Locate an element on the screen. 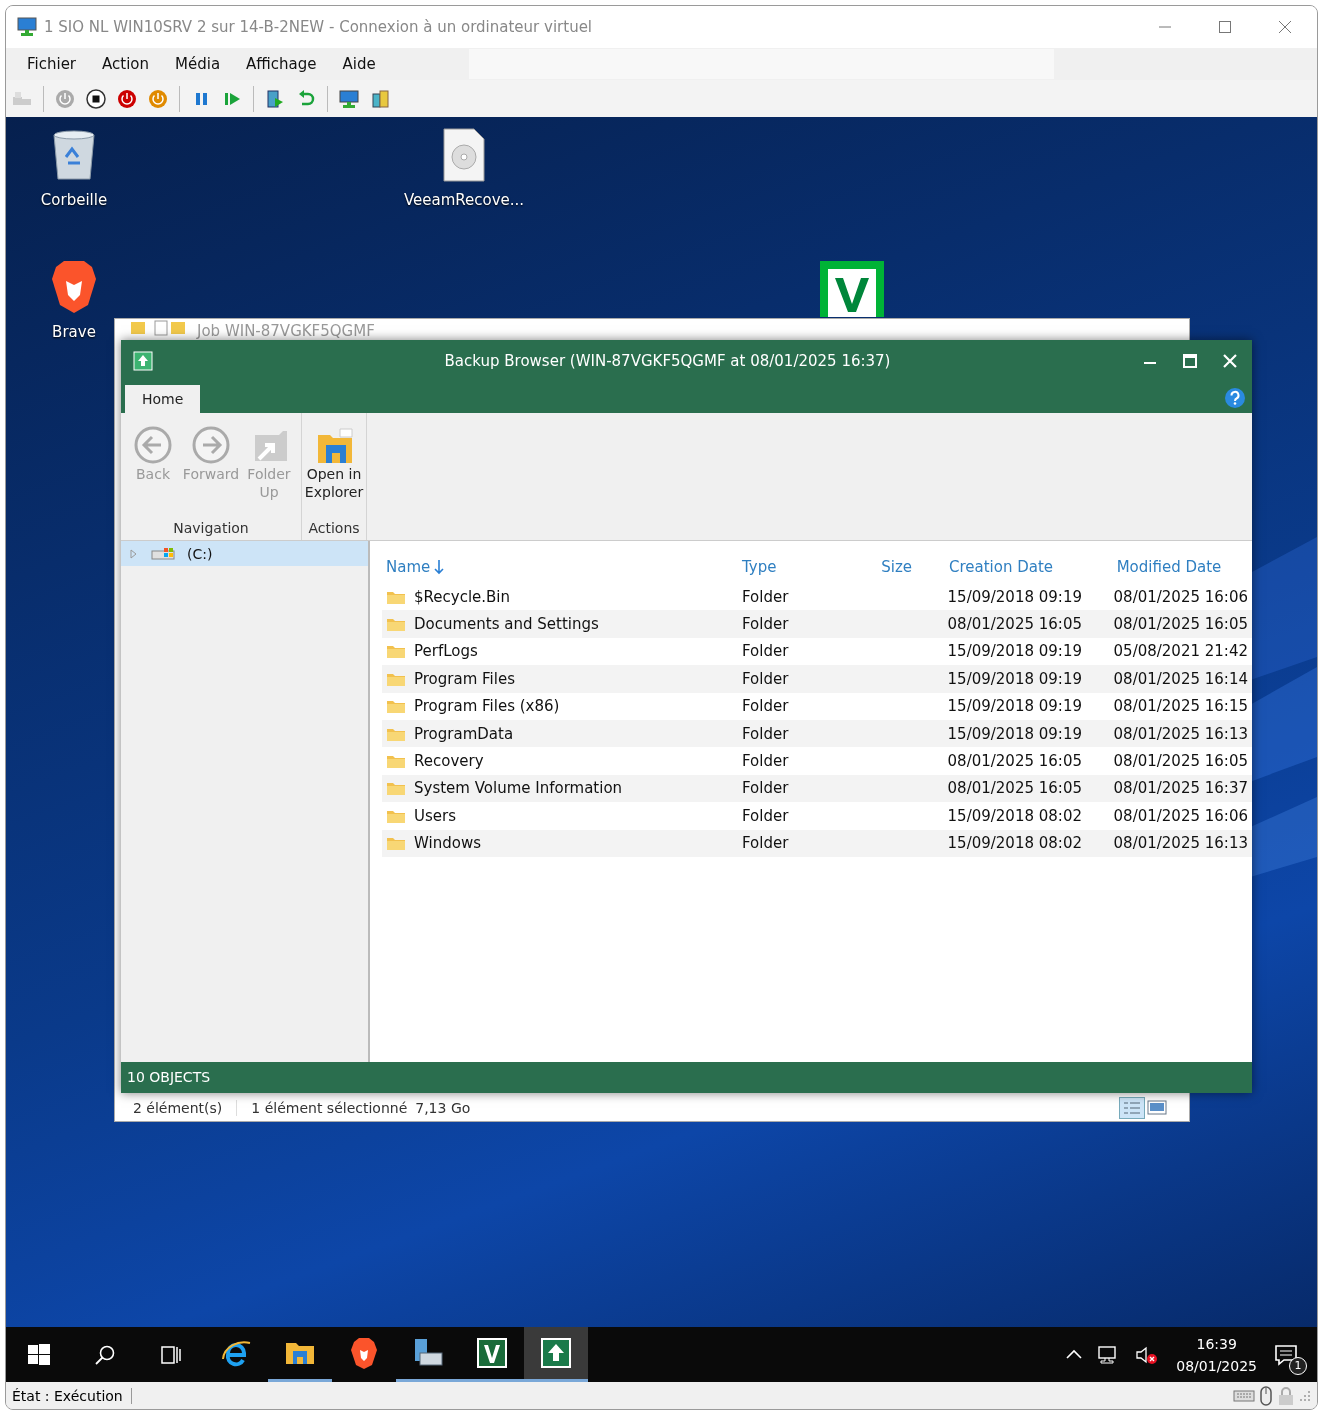 This screenshot has height=1415, width=1321. window-title: Job WIN-87VGKF5QGMF is located at coordinates (286, 330).